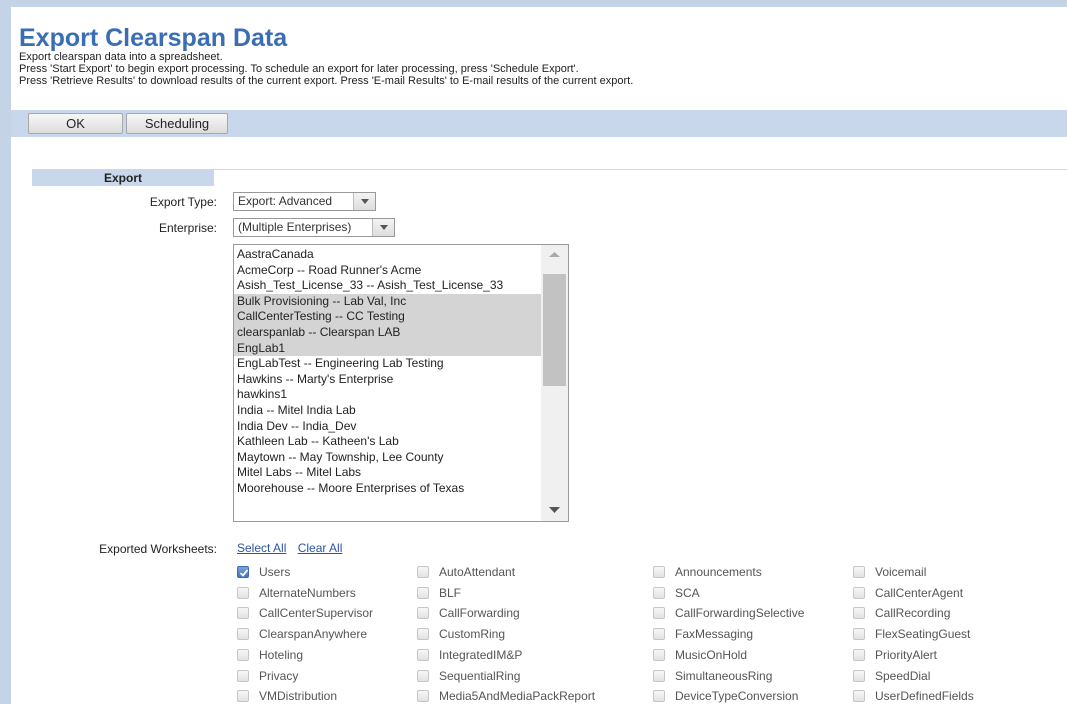  What do you see at coordinates (388, 317) in the screenshot?
I see `enterprise-list-item: CallCenterTesting -- CC Testing` at bounding box center [388, 317].